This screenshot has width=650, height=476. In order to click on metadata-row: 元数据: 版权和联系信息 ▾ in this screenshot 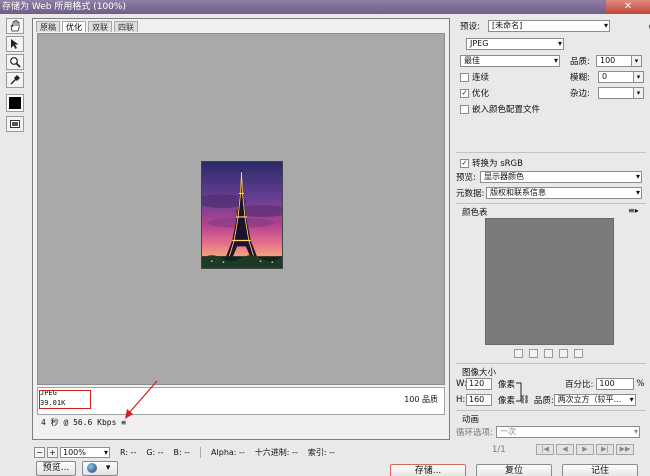, I will do `click(549, 193)`.